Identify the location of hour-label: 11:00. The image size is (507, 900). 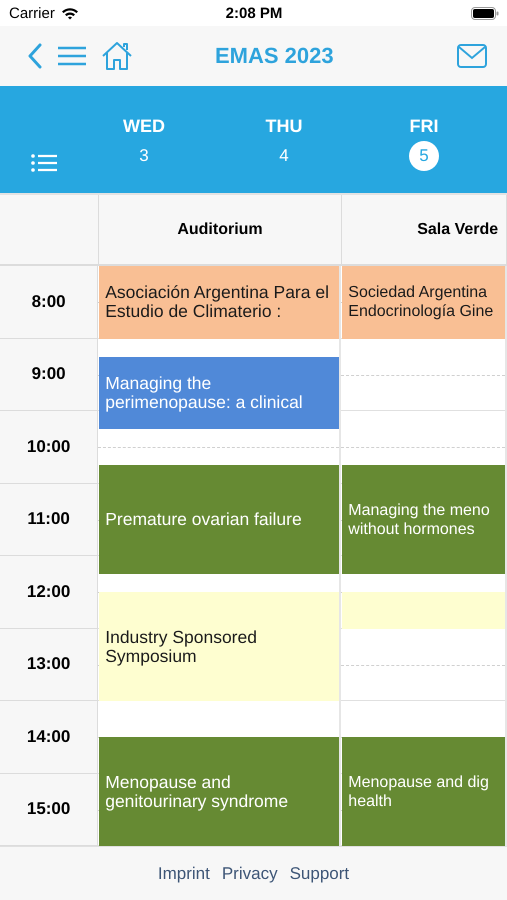
(49, 520).